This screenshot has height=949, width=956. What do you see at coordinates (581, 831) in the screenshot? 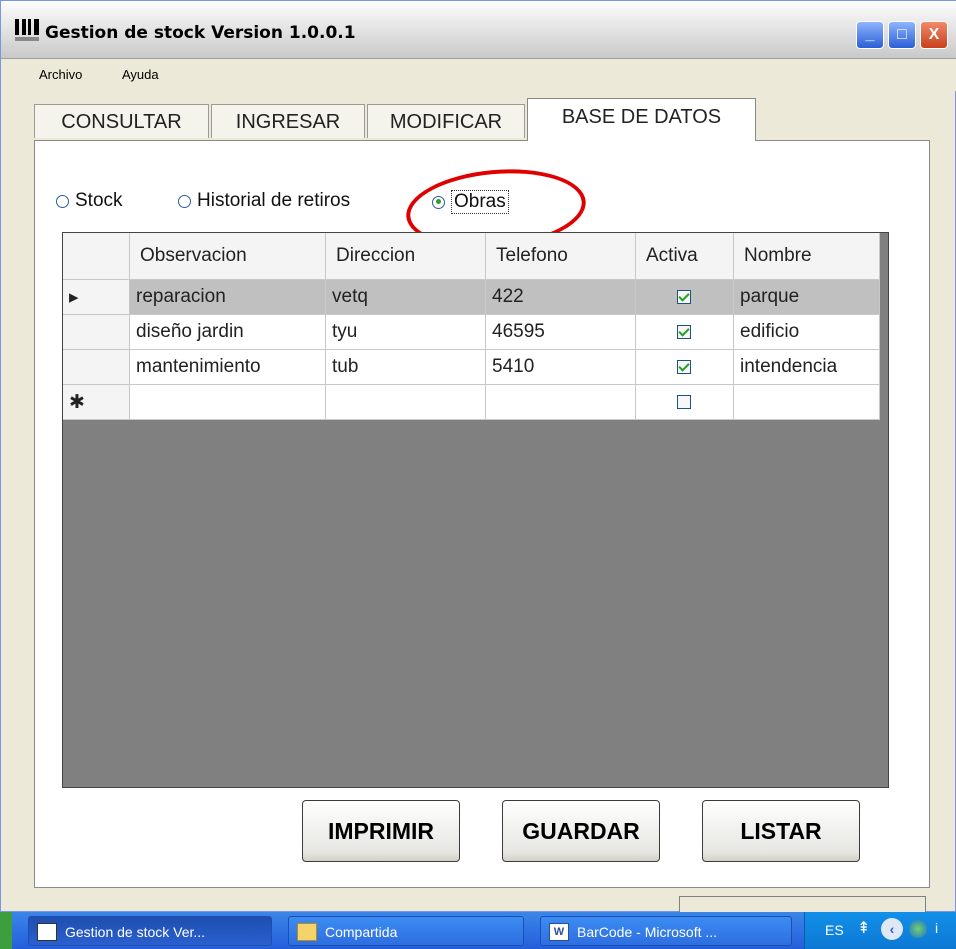
I see `guardar-button: GUARDAR` at bounding box center [581, 831].